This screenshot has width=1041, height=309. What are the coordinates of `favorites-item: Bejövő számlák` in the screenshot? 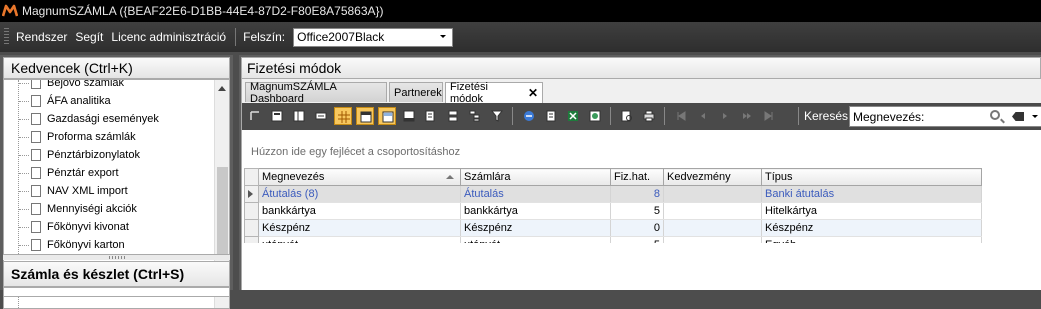 It's located at (78, 85).